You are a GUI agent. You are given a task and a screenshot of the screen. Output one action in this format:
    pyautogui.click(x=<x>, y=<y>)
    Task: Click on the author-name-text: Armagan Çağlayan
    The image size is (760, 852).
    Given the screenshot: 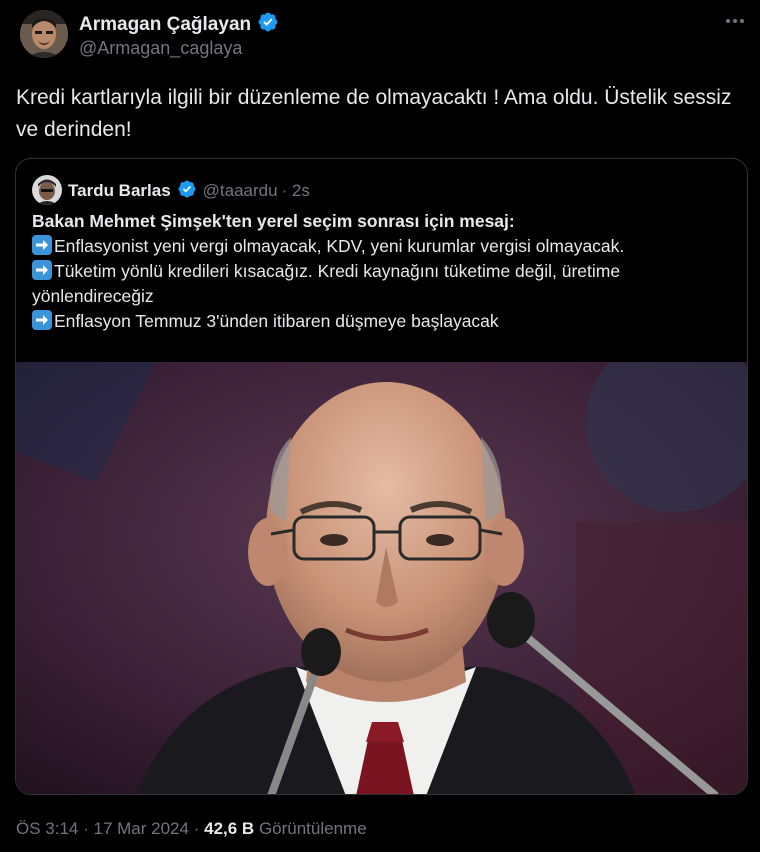 What is the action you would take?
    pyautogui.click(x=165, y=24)
    